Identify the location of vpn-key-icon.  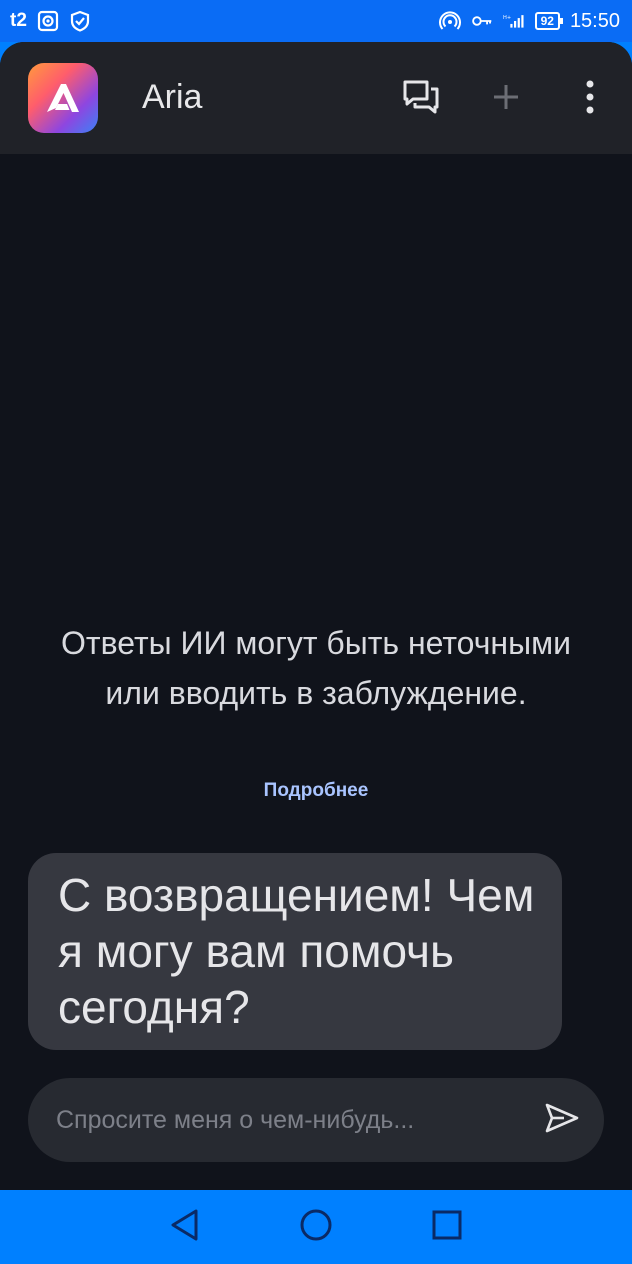
(482, 21).